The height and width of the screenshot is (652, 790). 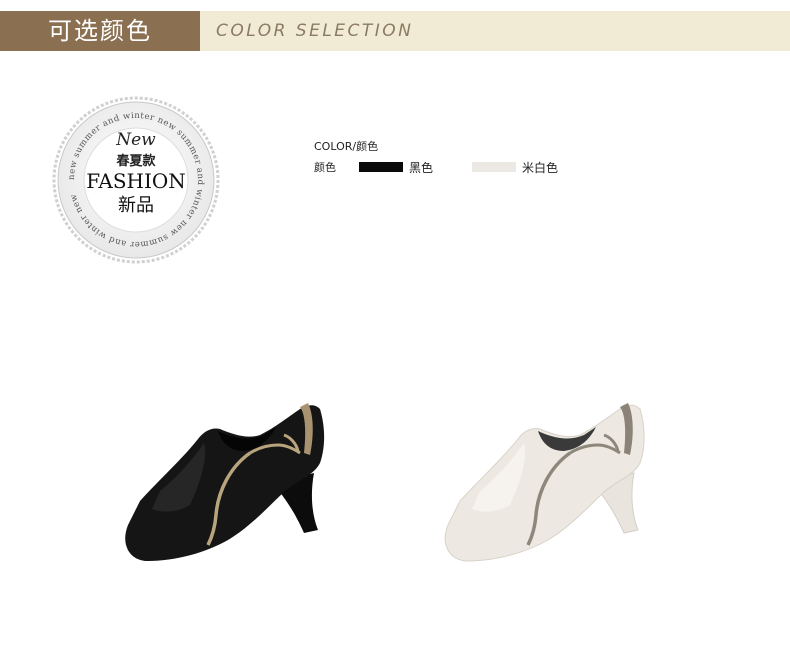 I want to click on color-swatch-cream, so click(x=494, y=167).